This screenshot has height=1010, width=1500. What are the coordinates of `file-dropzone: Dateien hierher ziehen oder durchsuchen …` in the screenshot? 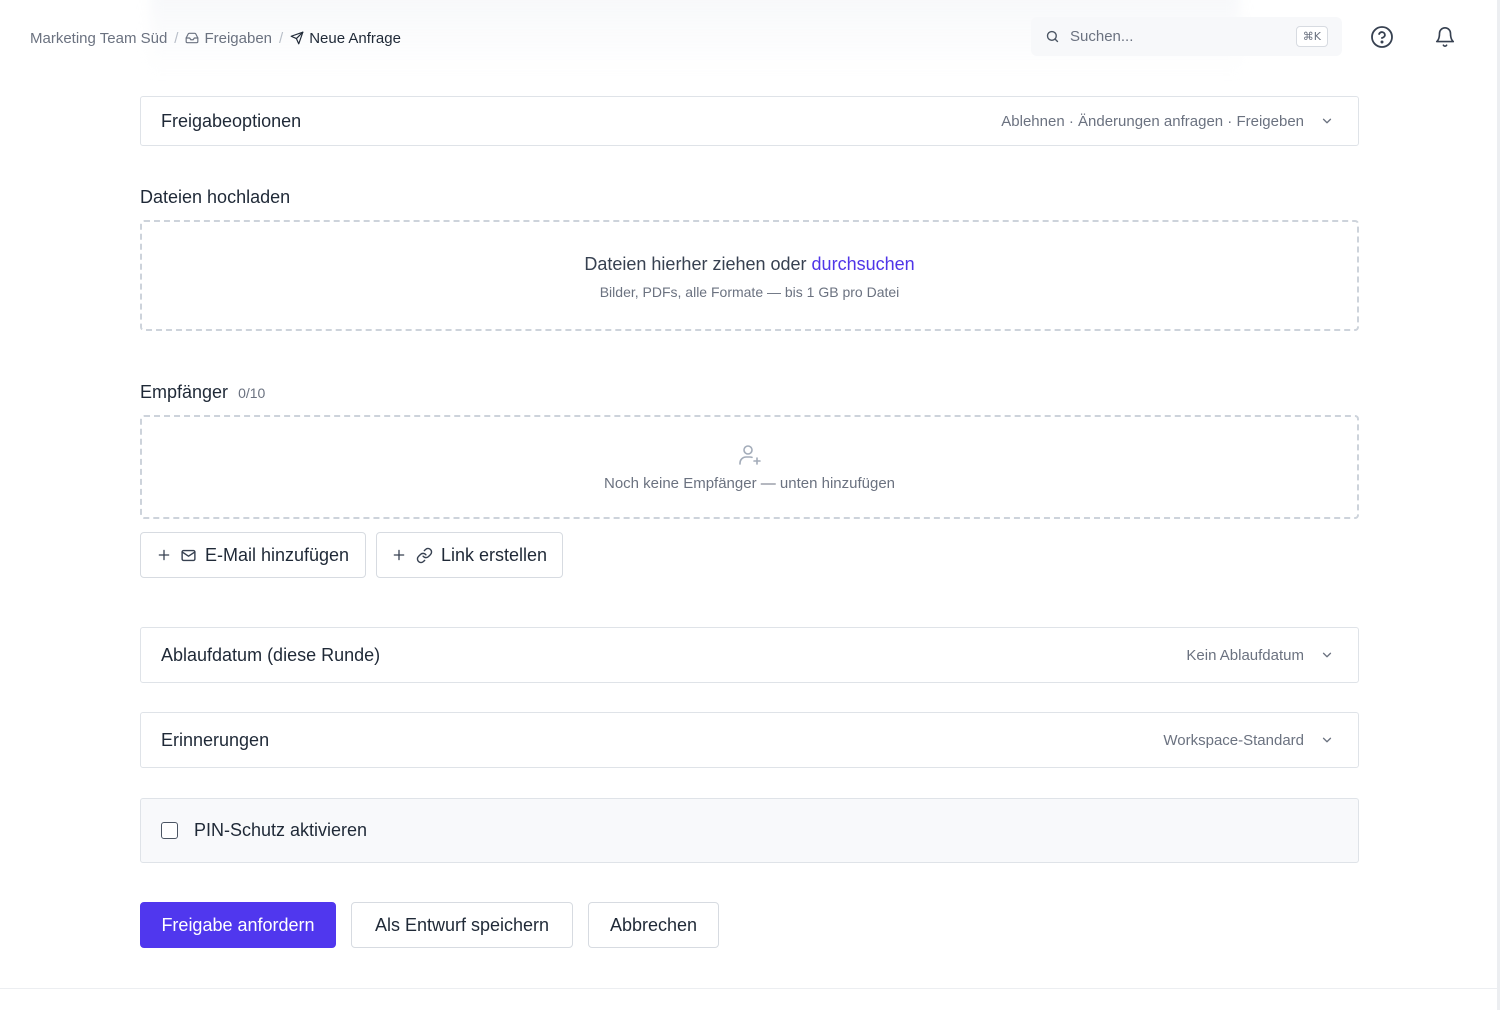 It's located at (749, 275).